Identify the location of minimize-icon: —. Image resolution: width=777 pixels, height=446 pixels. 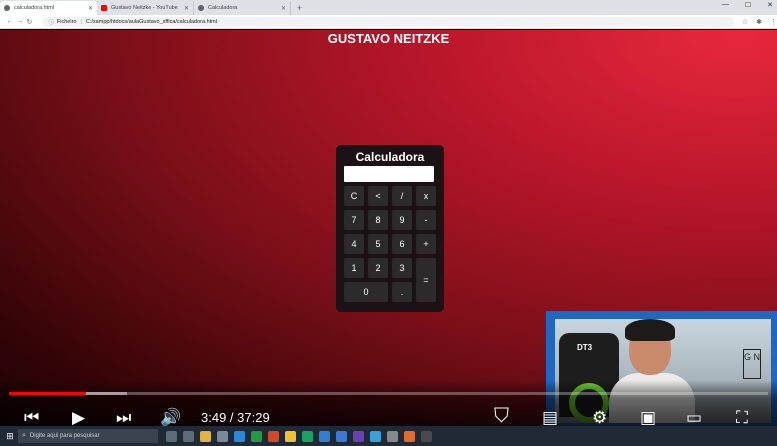
(725, 5).